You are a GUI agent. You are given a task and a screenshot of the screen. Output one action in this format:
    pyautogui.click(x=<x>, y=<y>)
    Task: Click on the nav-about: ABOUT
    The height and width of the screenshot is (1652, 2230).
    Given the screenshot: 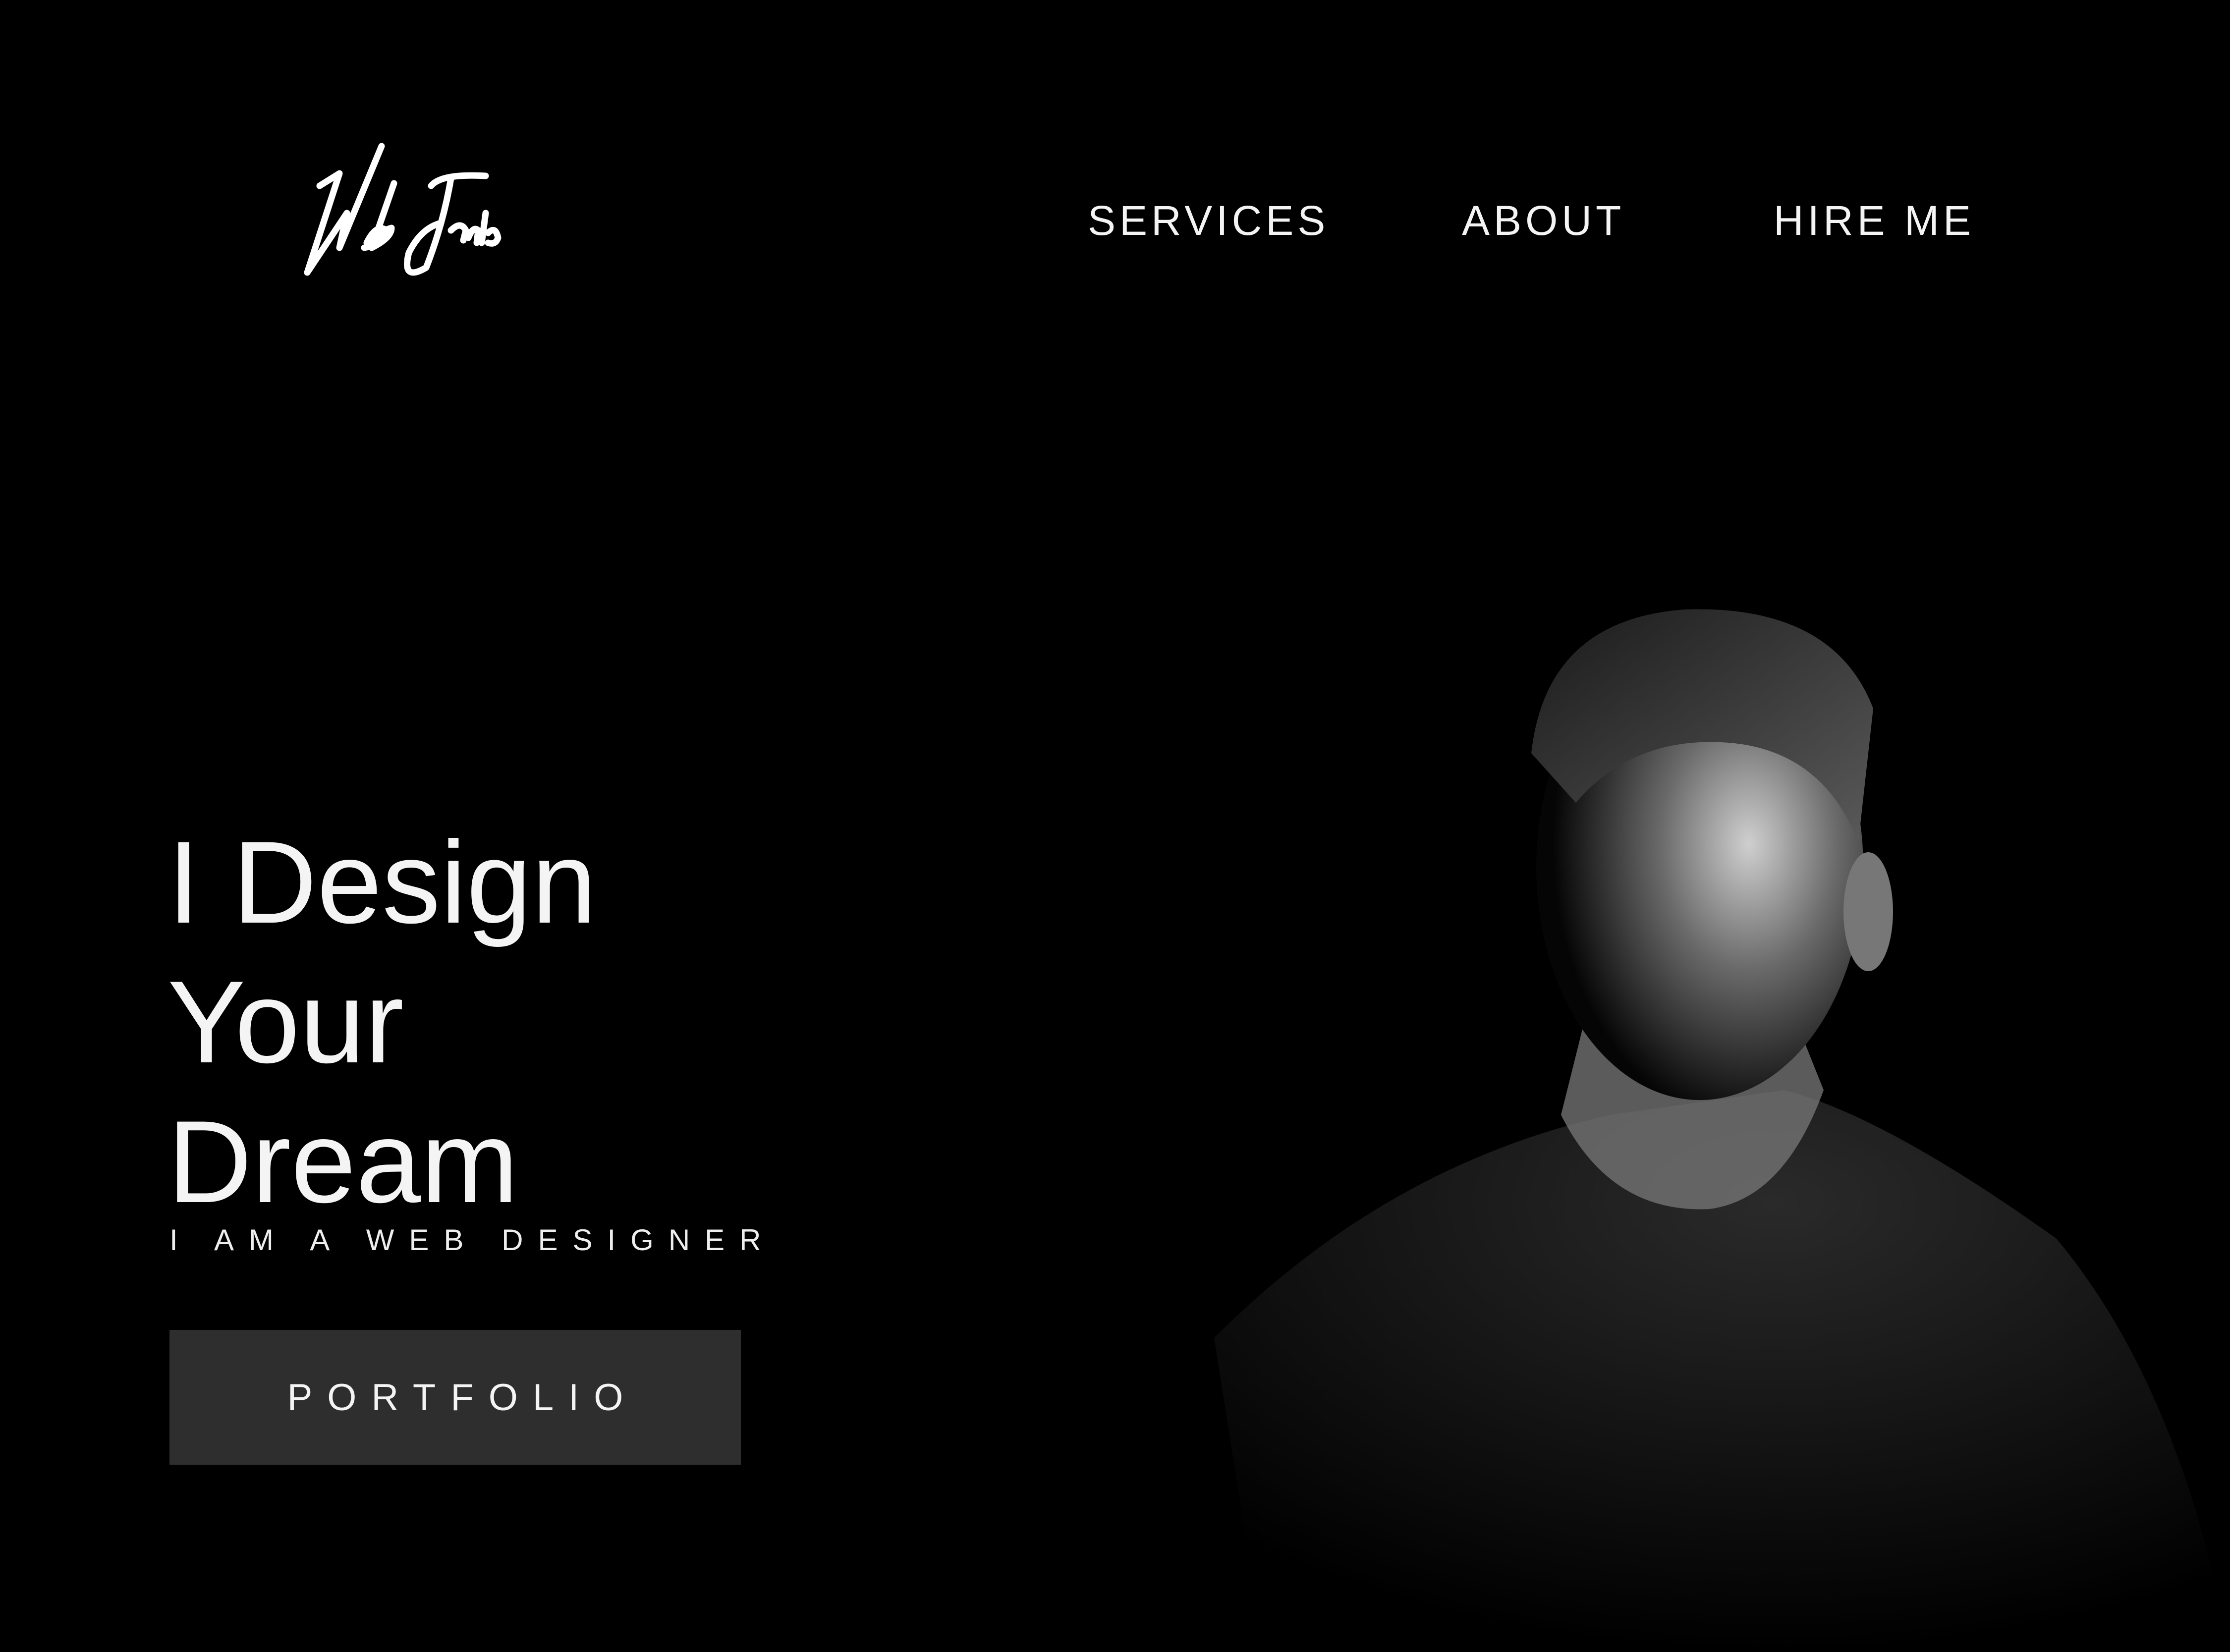 What is the action you would take?
    pyautogui.click(x=1543, y=220)
    